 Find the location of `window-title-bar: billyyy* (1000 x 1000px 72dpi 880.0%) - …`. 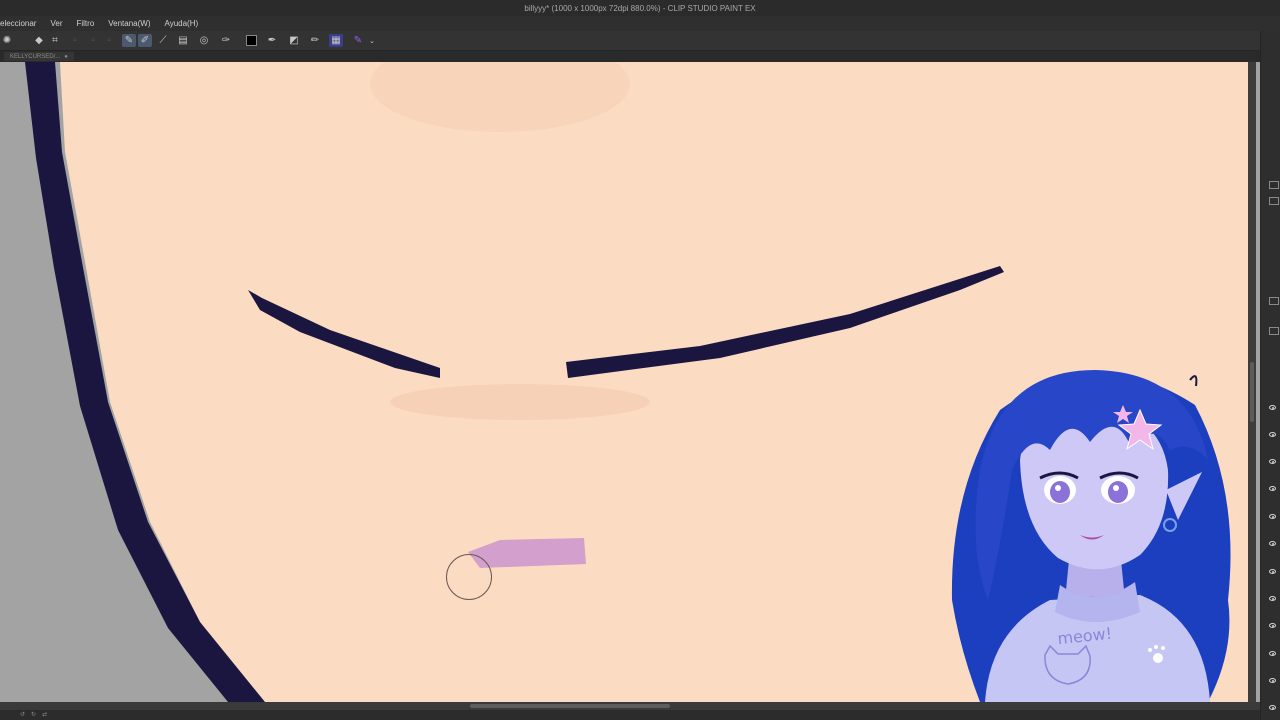

window-title-bar: billyyy* (1000 x 1000px 72dpi 880.0%) - … is located at coordinates (640, 8).